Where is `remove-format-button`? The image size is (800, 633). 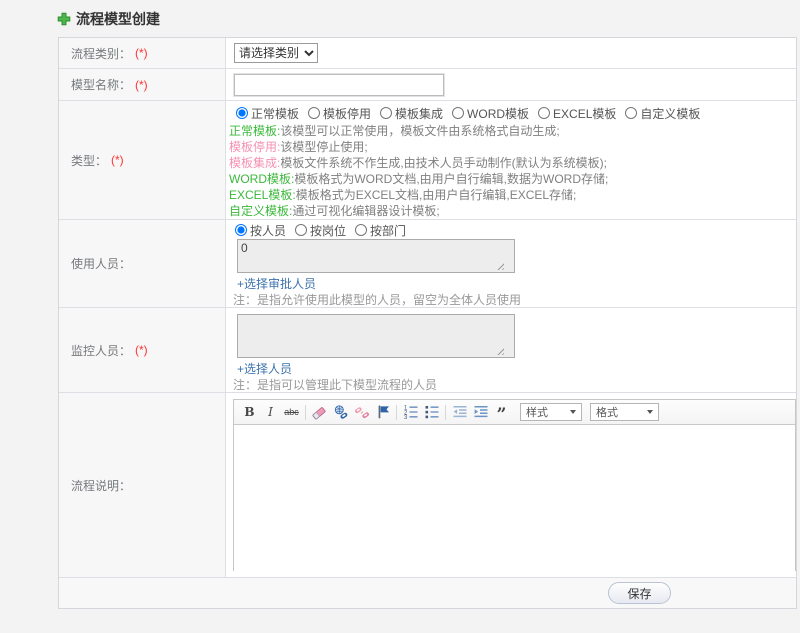 remove-format-button is located at coordinates (319, 412).